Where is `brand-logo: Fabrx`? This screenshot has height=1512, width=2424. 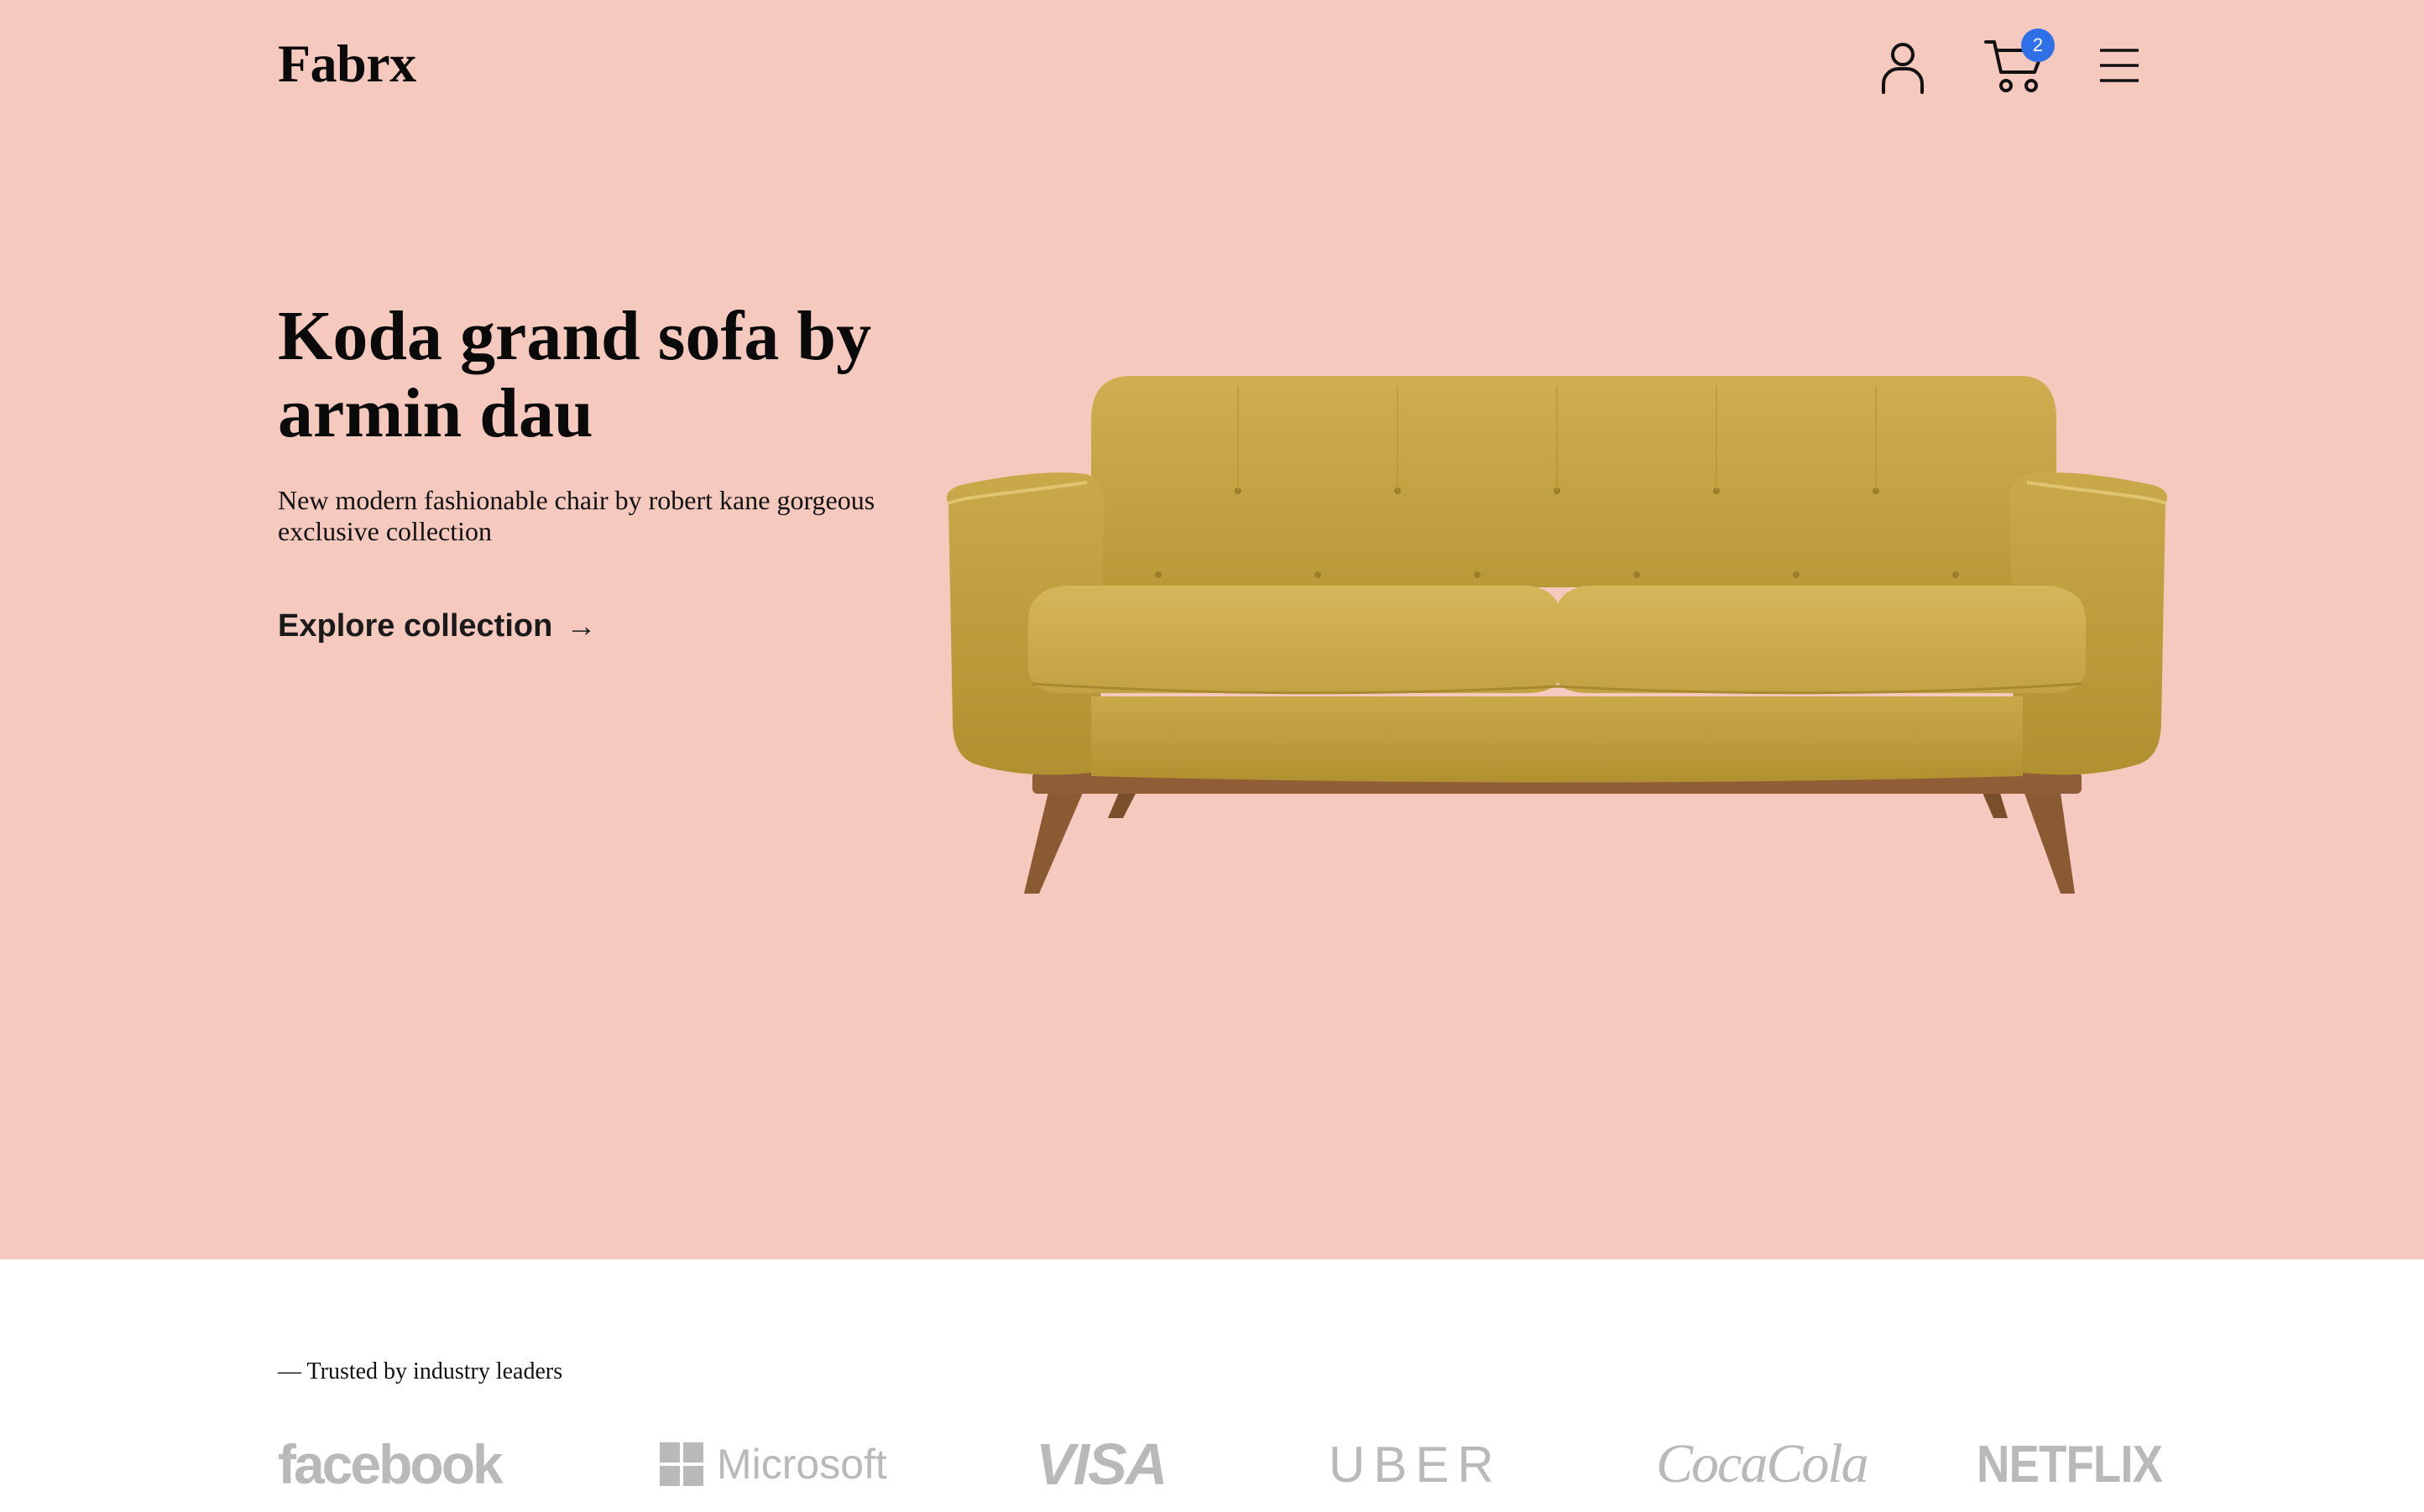
brand-logo: Fabrx is located at coordinates (347, 64).